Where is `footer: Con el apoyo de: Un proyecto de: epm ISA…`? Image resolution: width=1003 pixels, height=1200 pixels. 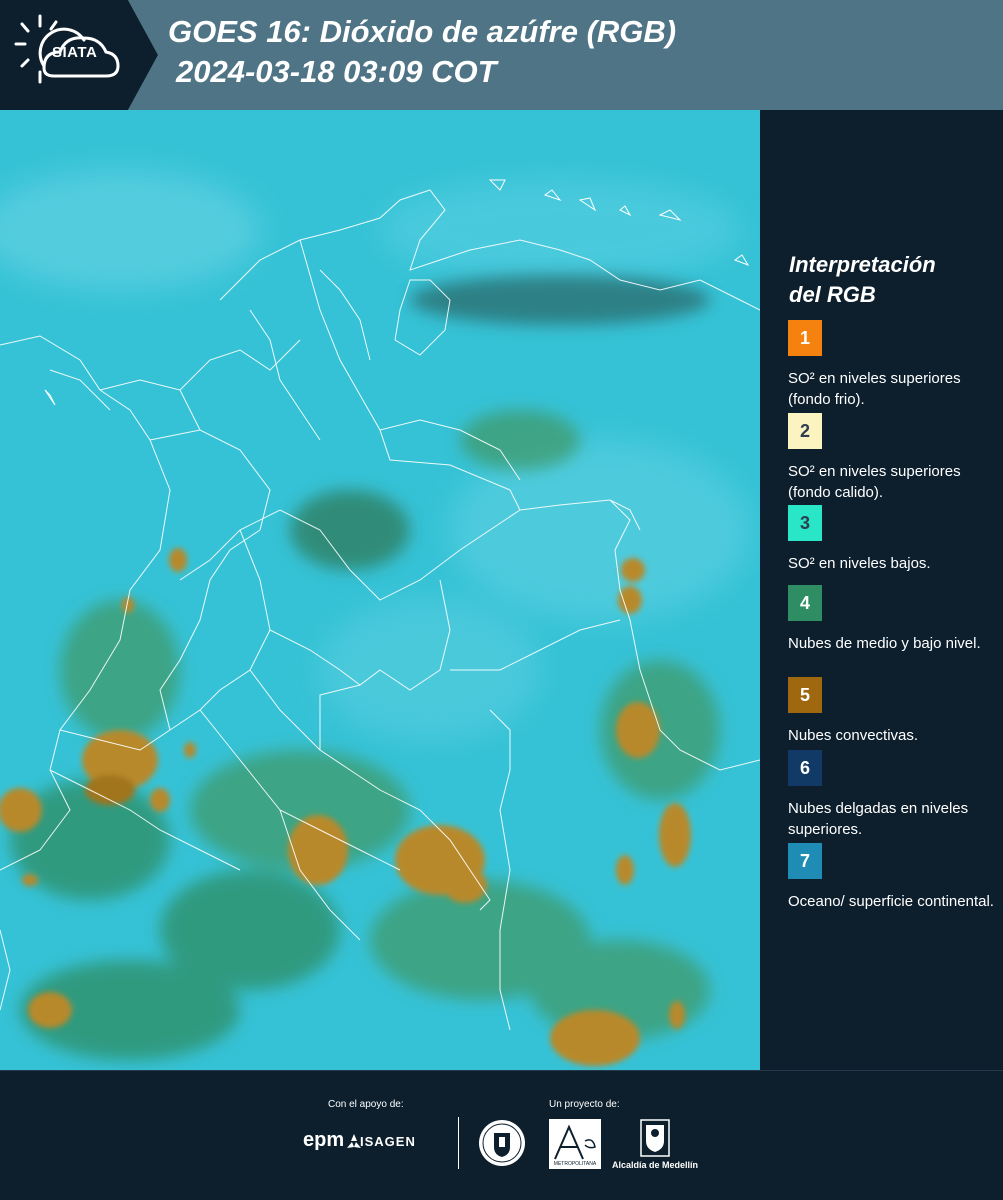
footer: Con el apoyo de: Un proyecto de: epm ISA… is located at coordinates (501, 1135).